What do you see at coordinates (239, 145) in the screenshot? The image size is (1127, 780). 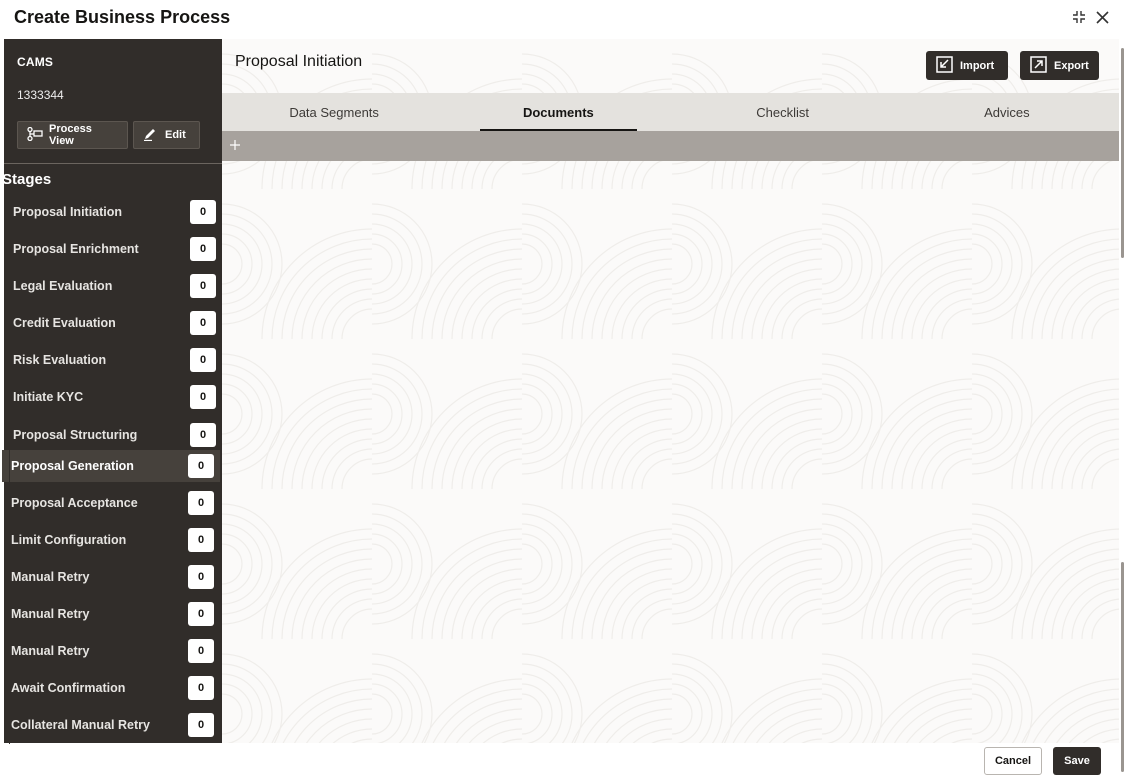 I see `plus-icon` at bounding box center [239, 145].